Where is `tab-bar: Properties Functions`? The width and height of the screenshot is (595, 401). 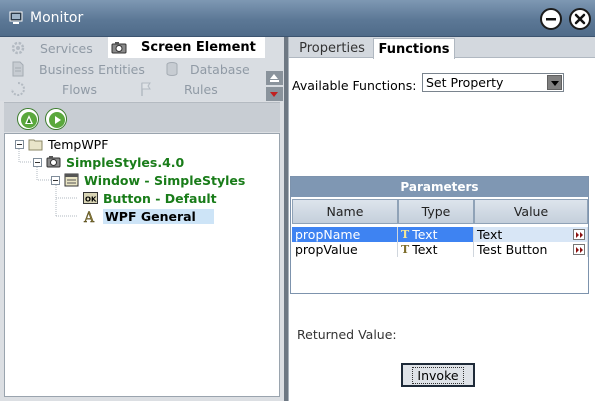 tab-bar: Properties Functions is located at coordinates (442, 48).